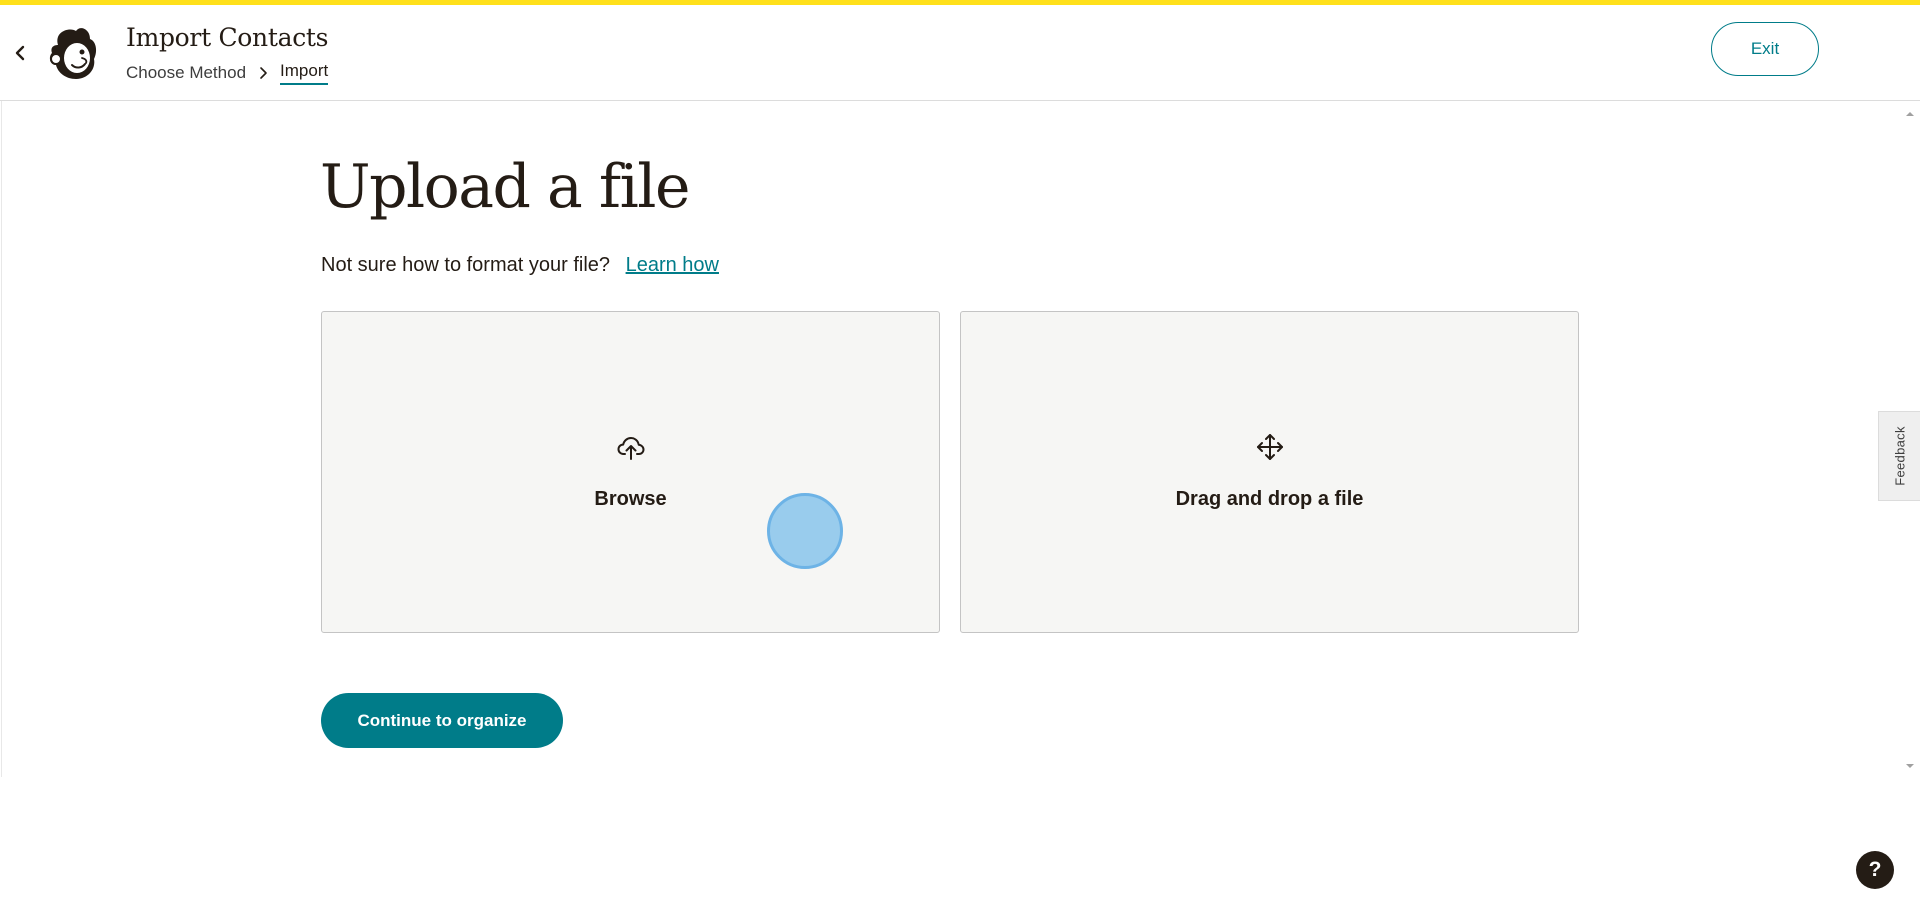 This screenshot has height=912, width=1920. Describe the element at coordinates (186, 73) in the screenshot. I see `breadcrumb-choose-method: Choose Method` at that location.